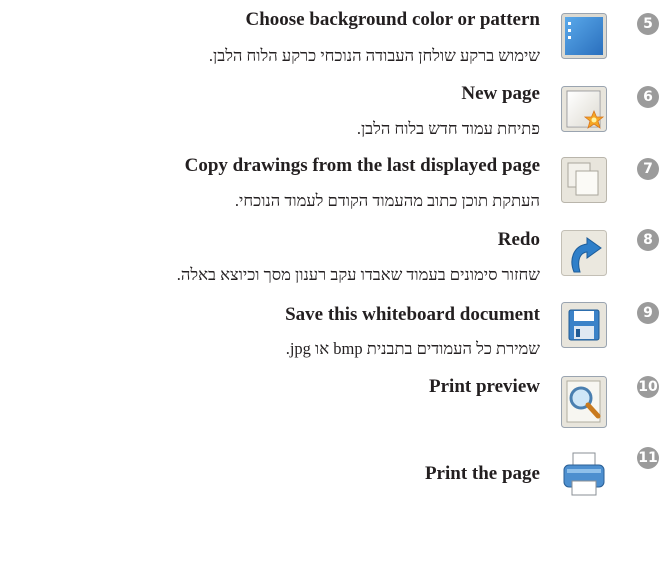 The height and width of the screenshot is (584, 667). What do you see at coordinates (648, 169) in the screenshot?
I see `step-badge: 7` at bounding box center [648, 169].